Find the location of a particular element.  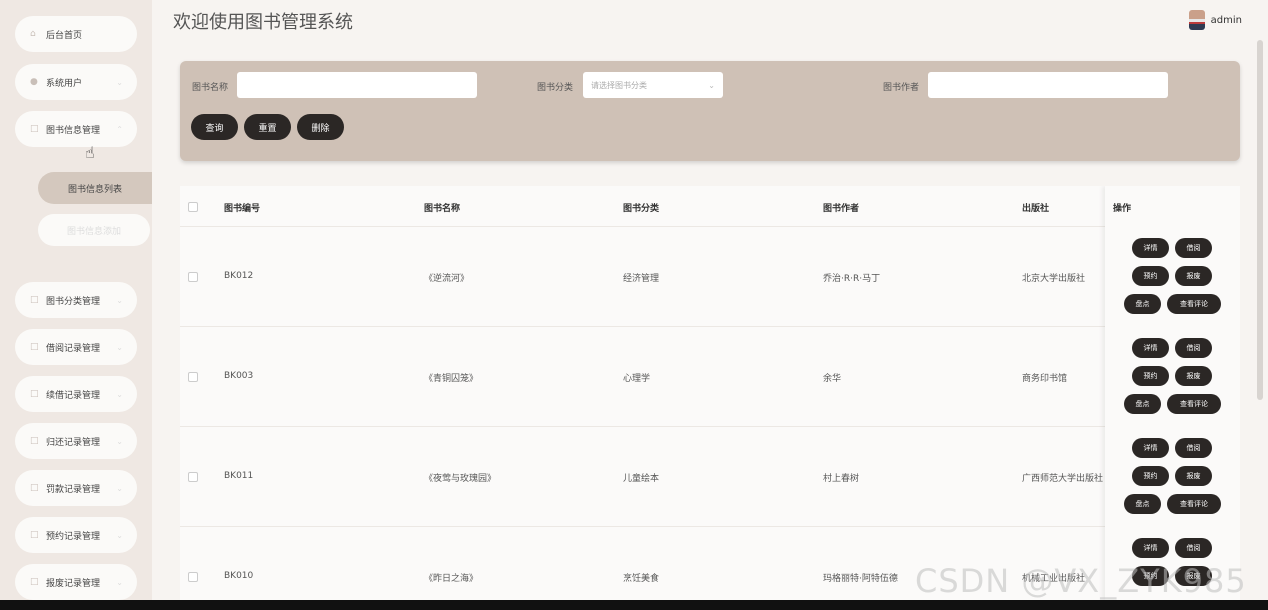

sidebar-item-label: 图书信息管理 is located at coordinates (73, 130).